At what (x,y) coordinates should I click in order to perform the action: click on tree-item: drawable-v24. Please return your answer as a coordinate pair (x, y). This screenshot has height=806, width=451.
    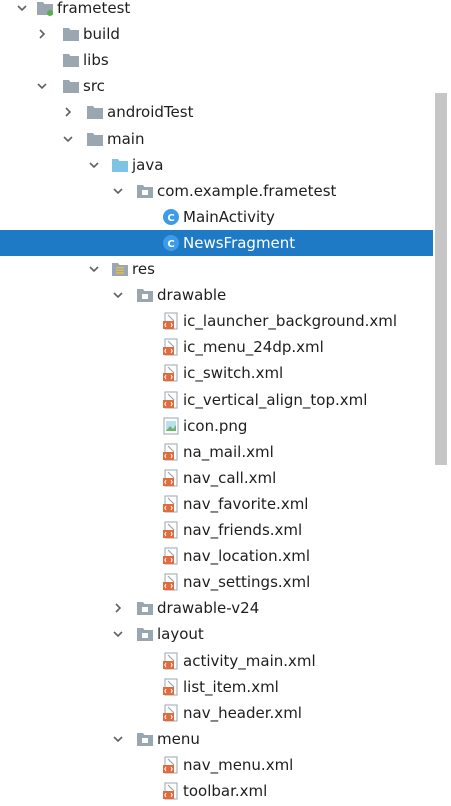
    Looking at the image, I should click on (216, 608).